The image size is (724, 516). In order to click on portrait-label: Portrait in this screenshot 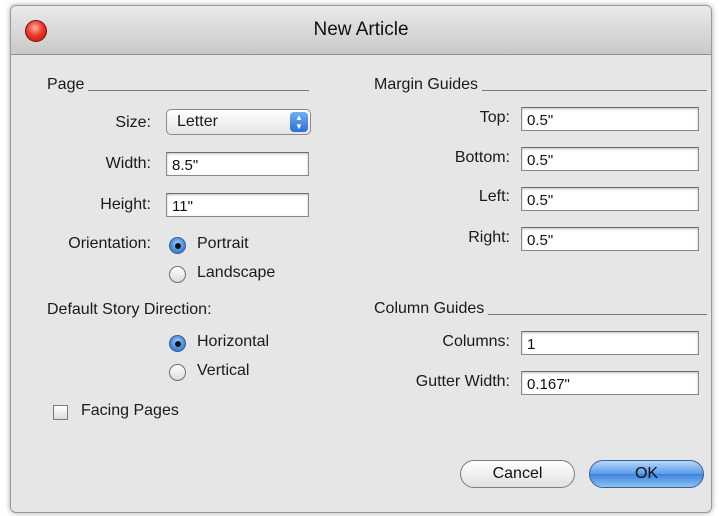, I will do `click(223, 243)`.